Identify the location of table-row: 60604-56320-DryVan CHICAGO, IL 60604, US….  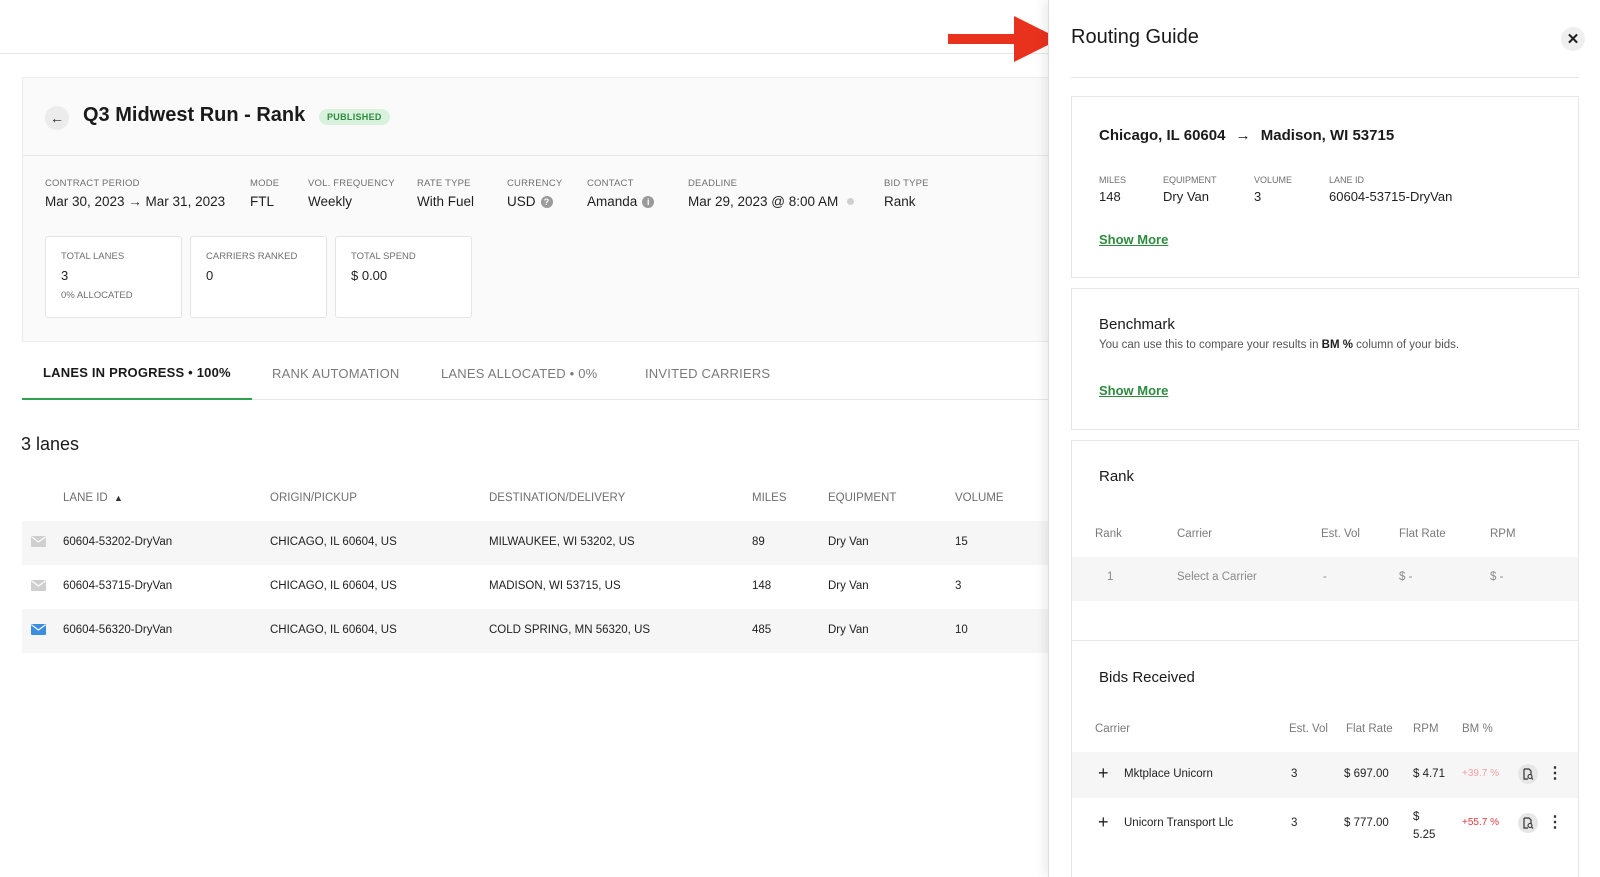
(535, 631).